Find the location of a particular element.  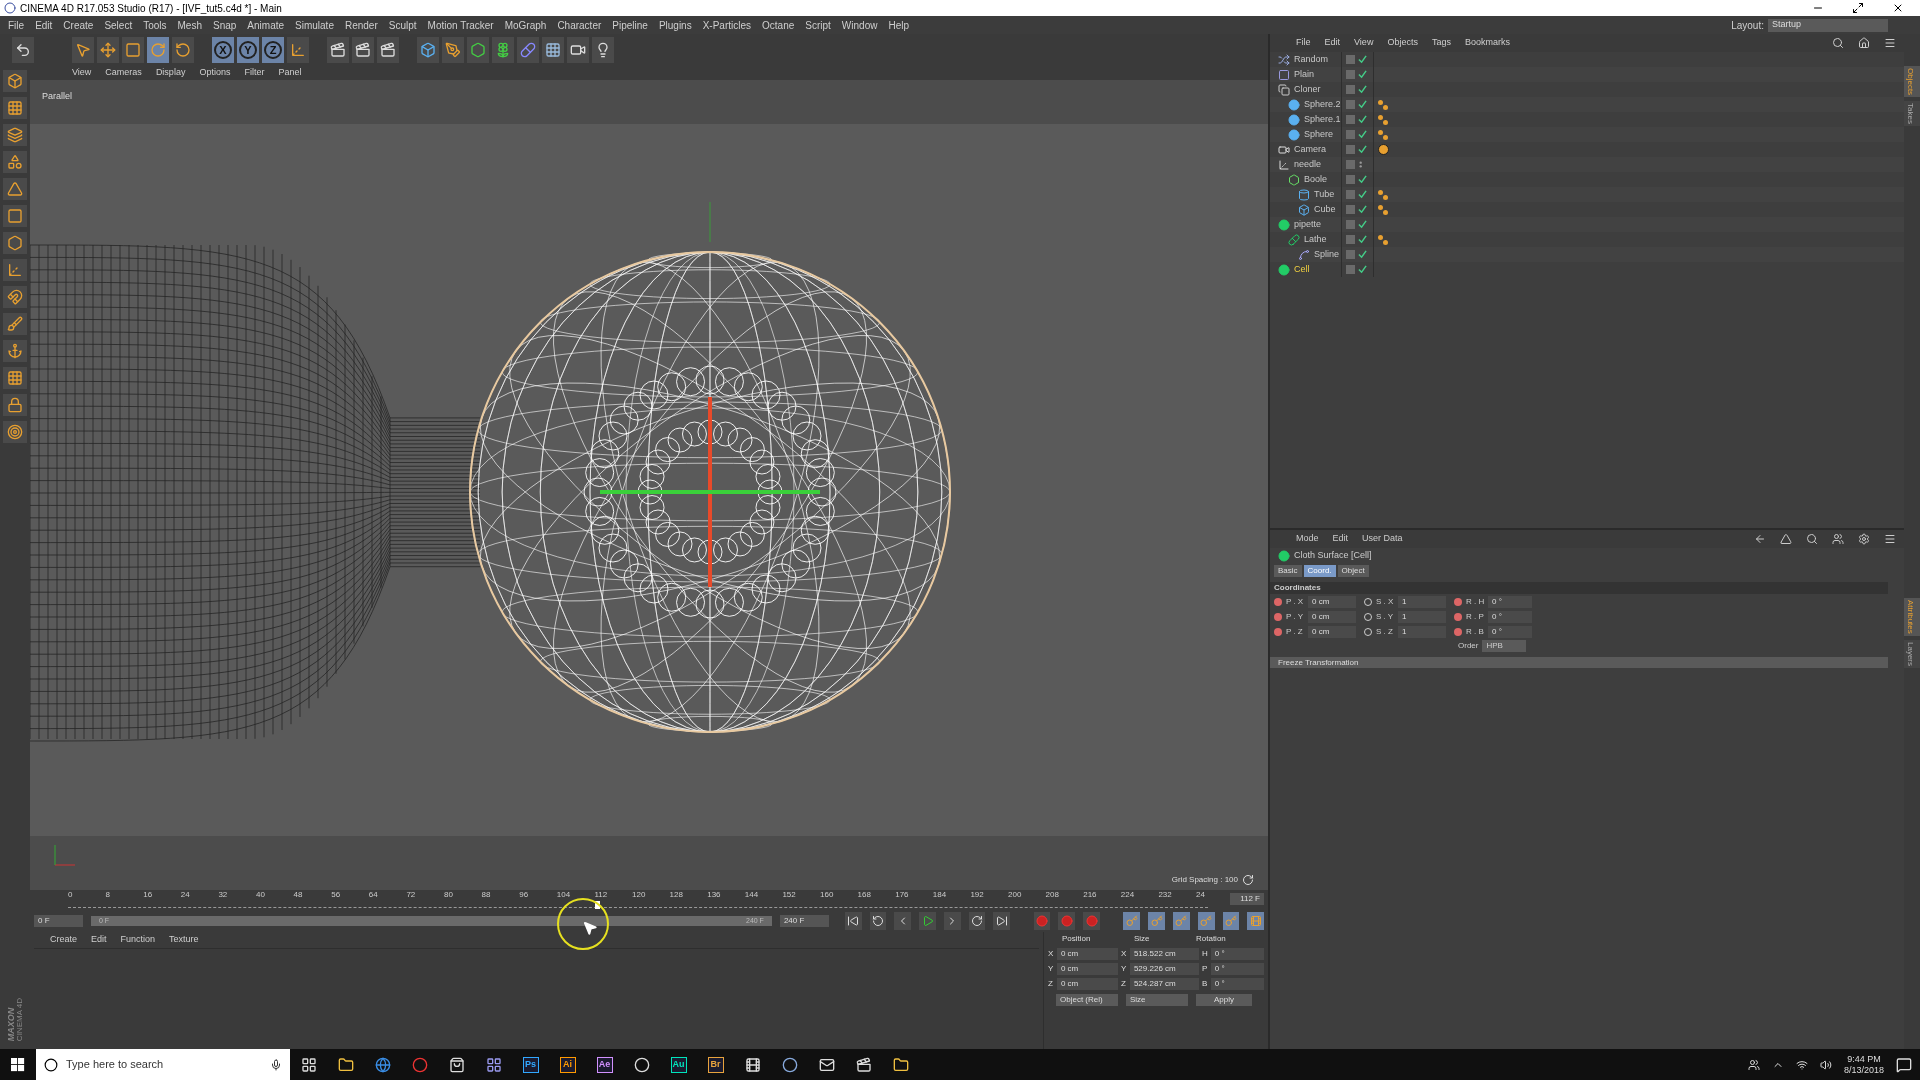

object-name: Cloner is located at coordinates (1307, 89).